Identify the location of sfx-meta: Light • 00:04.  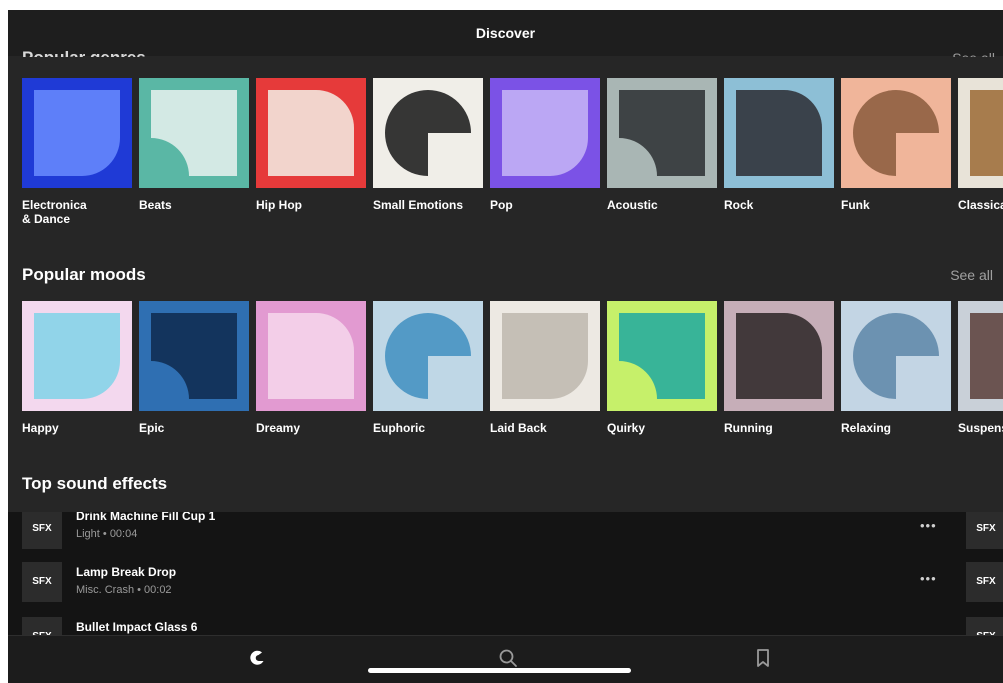
(107, 534).